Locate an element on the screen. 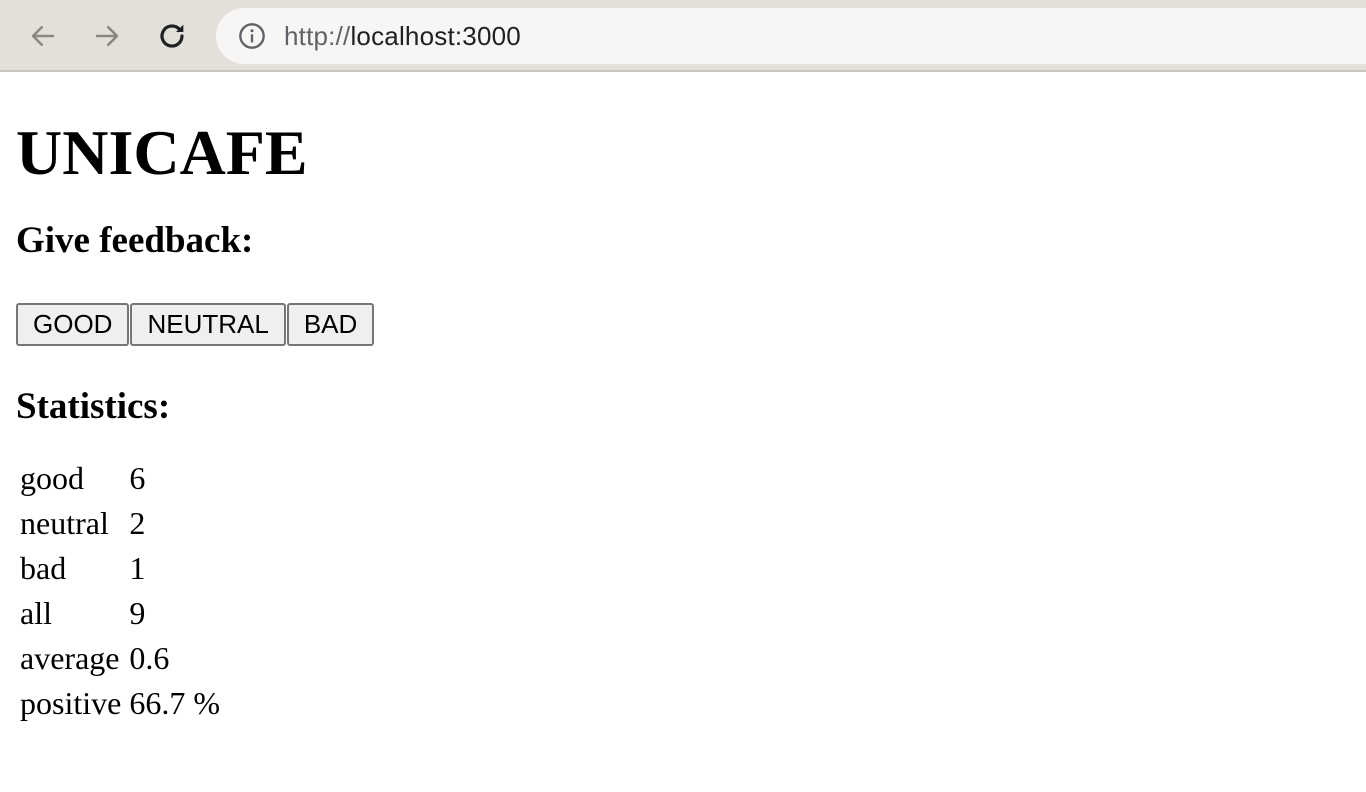 The height and width of the screenshot is (792, 1366). statistic-value: 9 is located at coordinates (137, 613).